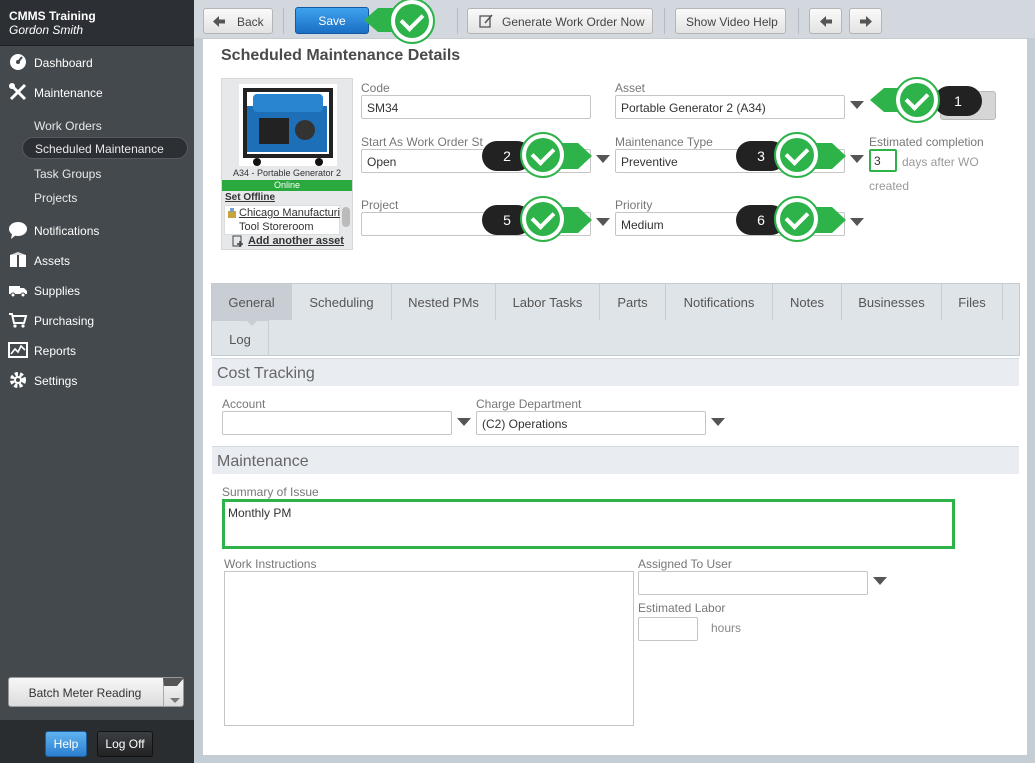 This screenshot has width=1035, height=763. I want to click on maintenance-type-dropdown-icon, so click(857, 159).